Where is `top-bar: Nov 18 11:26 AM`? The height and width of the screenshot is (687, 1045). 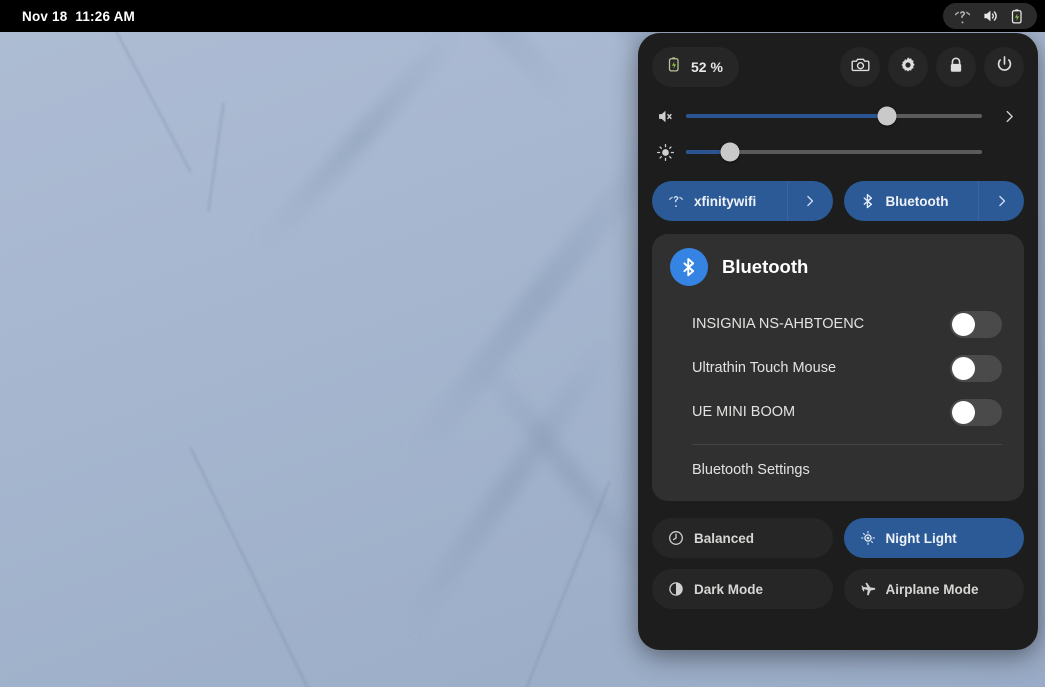
top-bar: Nov 18 11:26 AM is located at coordinates (522, 16).